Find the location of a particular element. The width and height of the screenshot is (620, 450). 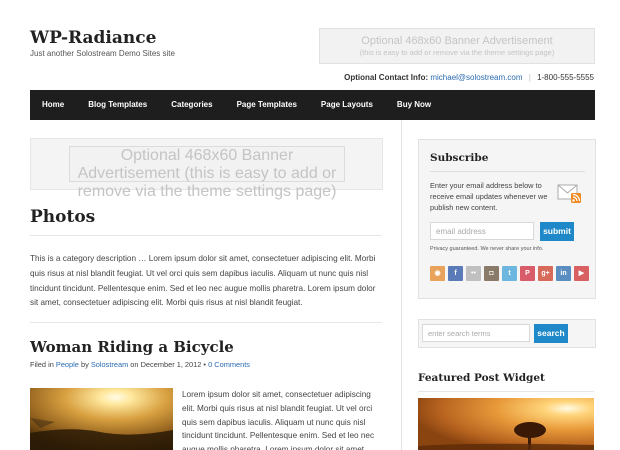

nav-item-page-layouts: Page Layouts is located at coordinates (347, 105).